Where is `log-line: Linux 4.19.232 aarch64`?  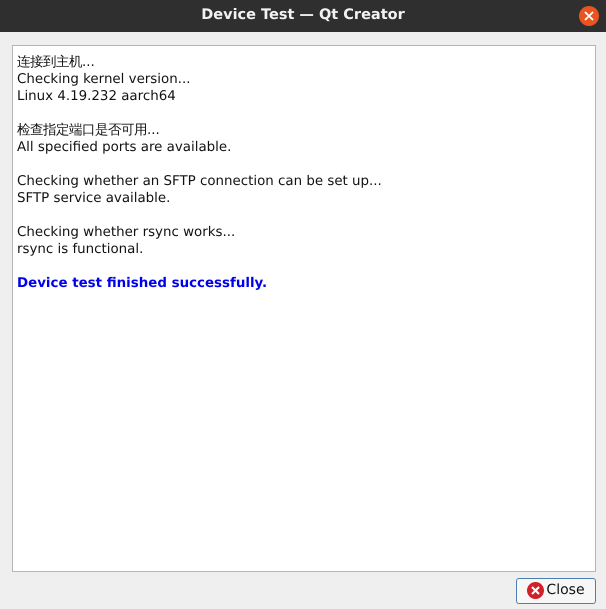
log-line: Linux 4.19.232 aarch64 is located at coordinates (97, 96).